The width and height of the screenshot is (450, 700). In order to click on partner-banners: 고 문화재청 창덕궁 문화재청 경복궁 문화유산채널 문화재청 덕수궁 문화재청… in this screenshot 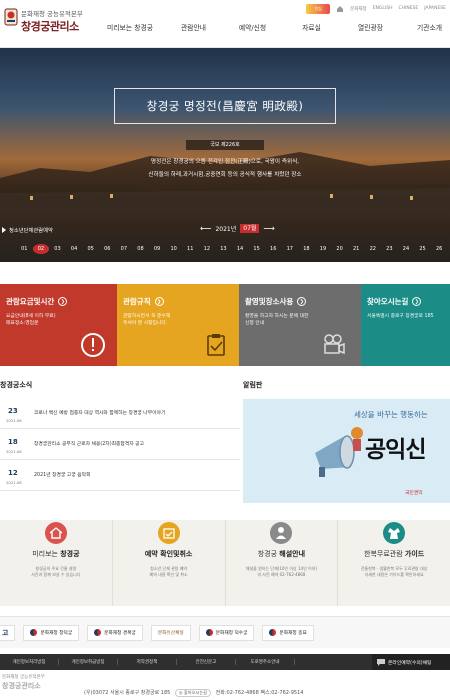, I will do `click(225, 632)`.